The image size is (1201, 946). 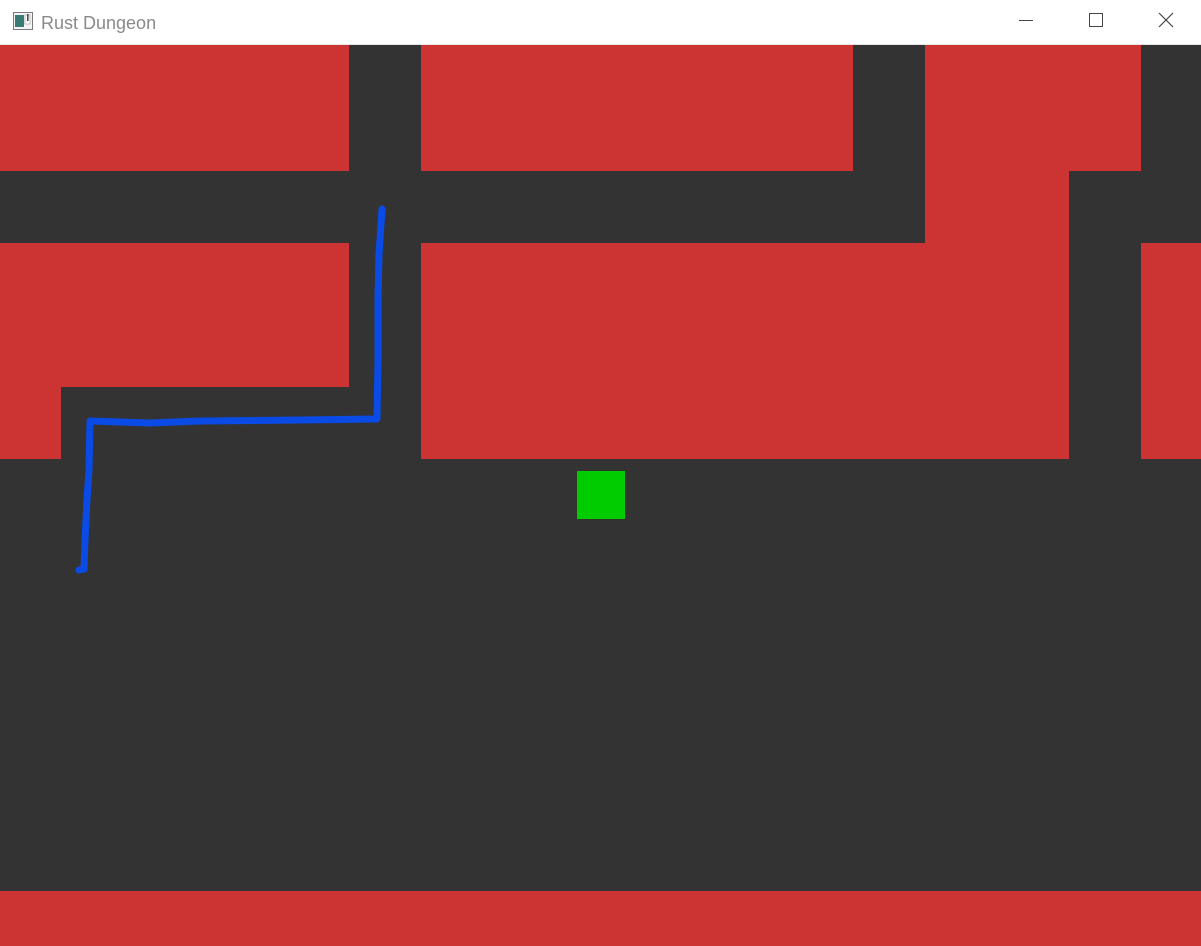 I want to click on close-icon, so click(x=1166, y=22).